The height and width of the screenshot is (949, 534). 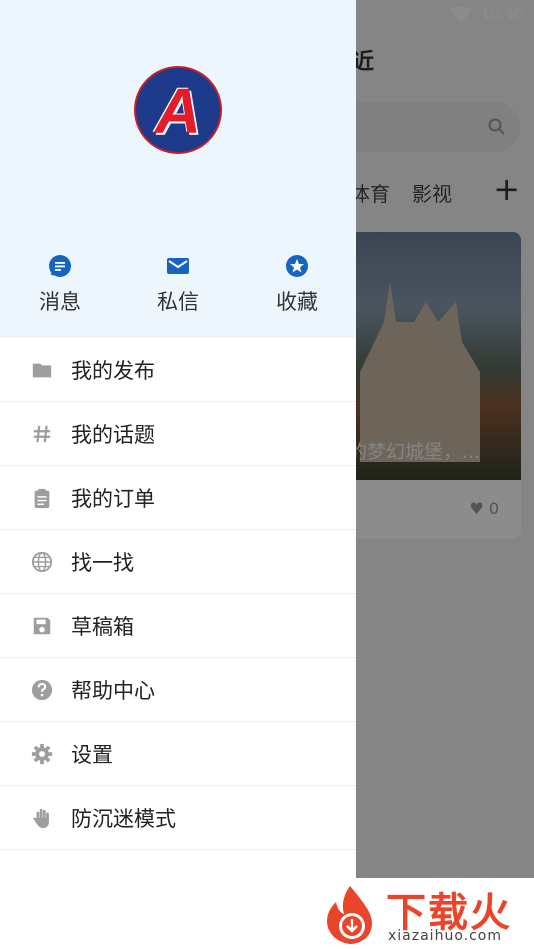 I want to click on app-logo: A, so click(x=178, y=110).